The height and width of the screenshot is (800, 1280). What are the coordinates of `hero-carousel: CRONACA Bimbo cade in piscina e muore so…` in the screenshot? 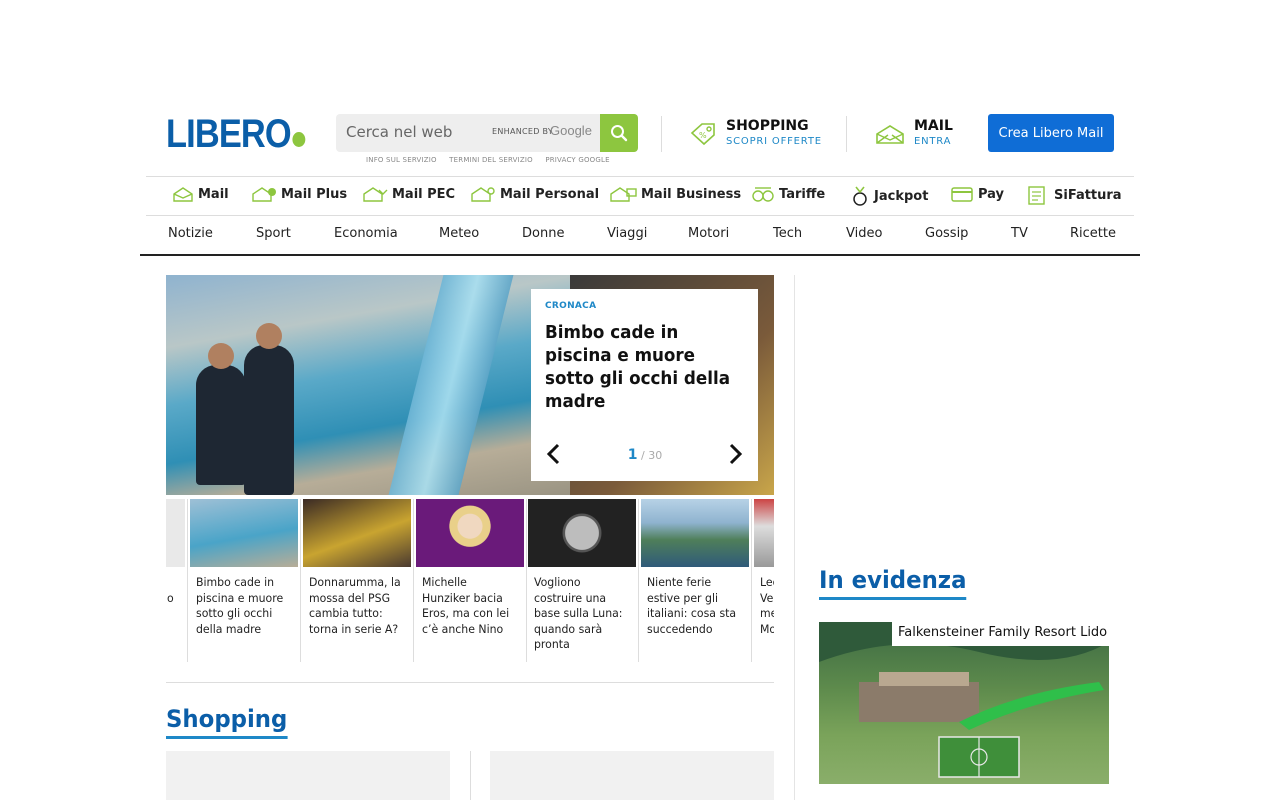 It's located at (470, 385).